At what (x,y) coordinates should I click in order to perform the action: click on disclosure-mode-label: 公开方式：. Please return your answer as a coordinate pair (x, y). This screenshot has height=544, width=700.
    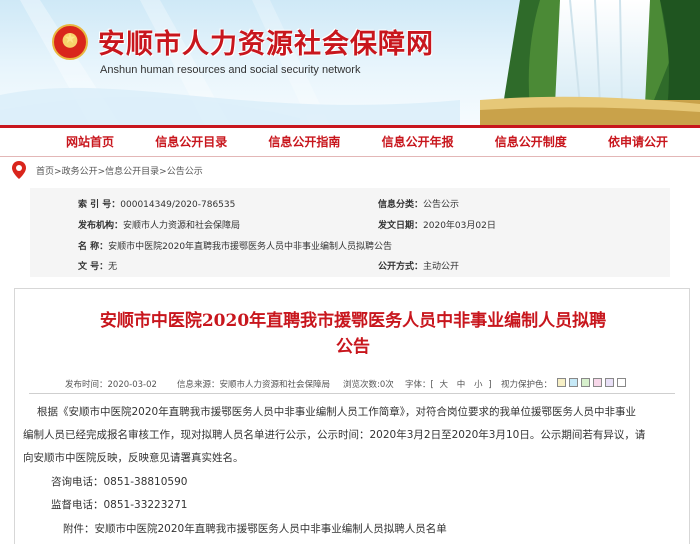
    Looking at the image, I should click on (401, 267).